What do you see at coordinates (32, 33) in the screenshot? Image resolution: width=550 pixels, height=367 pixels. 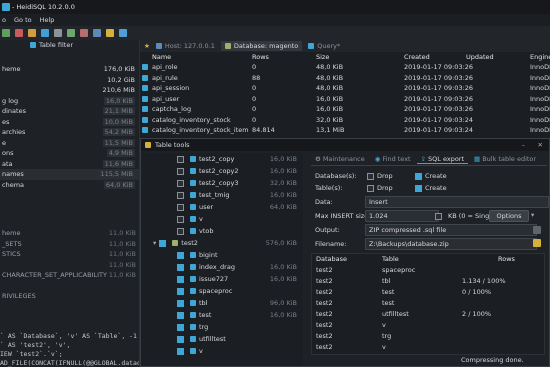 I see `export-icon` at bounding box center [32, 33].